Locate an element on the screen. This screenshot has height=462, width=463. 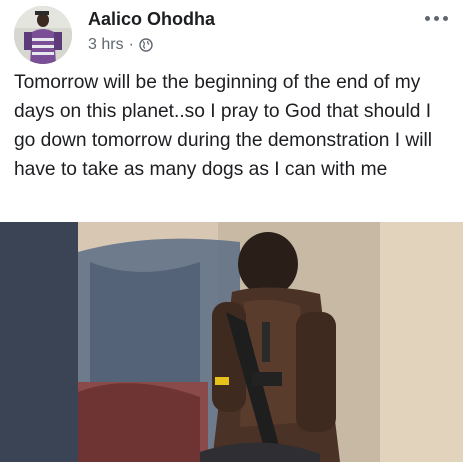
author-avatar is located at coordinates (43, 35).